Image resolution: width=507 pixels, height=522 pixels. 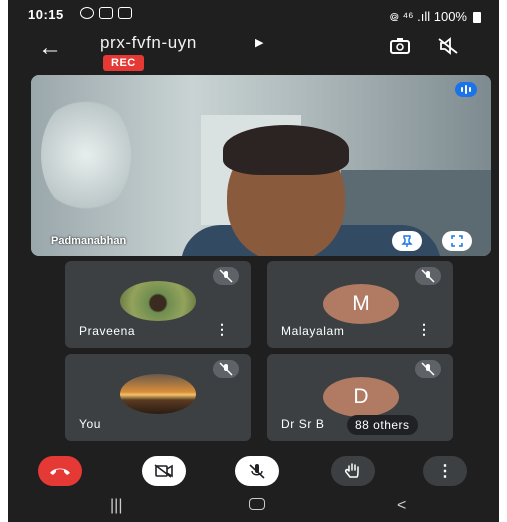 What do you see at coordinates (303, 424) in the screenshot?
I see `participant-name: Dr Sr B` at bounding box center [303, 424].